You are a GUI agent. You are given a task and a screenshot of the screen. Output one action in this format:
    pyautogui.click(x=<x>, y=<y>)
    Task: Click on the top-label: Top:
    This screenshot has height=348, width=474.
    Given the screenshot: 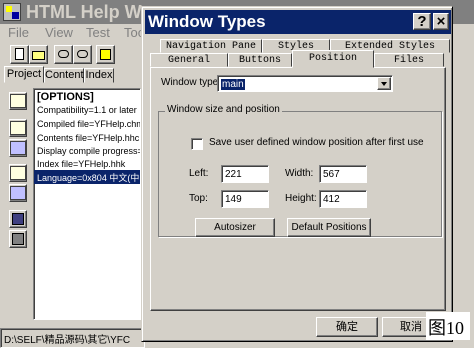 What is the action you would take?
    pyautogui.click(x=198, y=198)
    